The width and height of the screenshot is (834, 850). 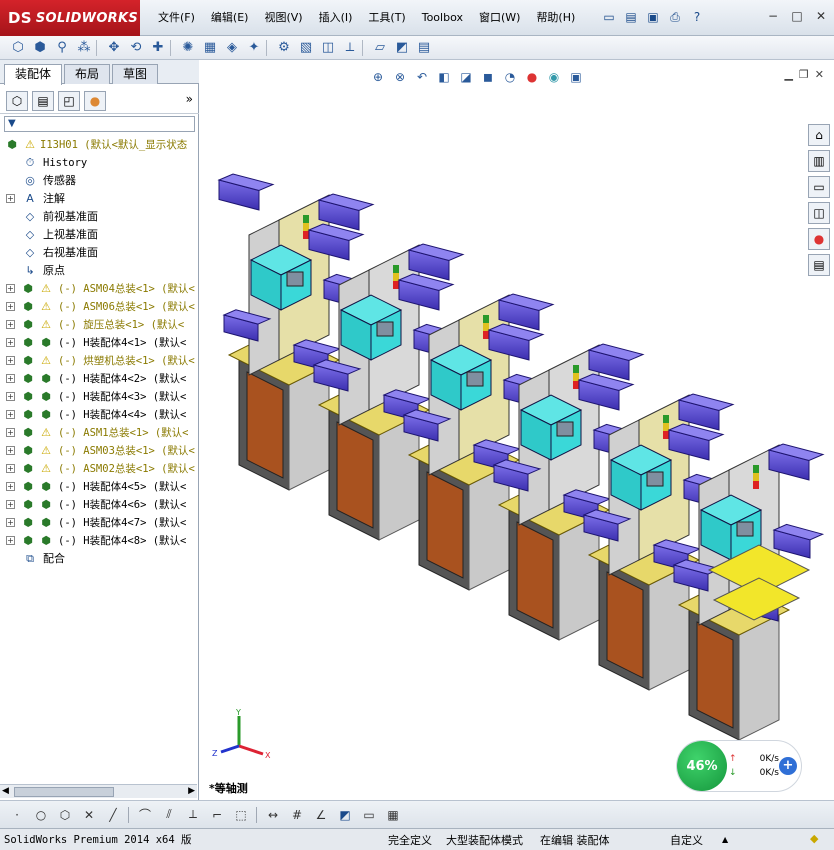 What do you see at coordinates (819, 239) in the screenshot?
I see `appearances-icon: ●` at bounding box center [819, 239].